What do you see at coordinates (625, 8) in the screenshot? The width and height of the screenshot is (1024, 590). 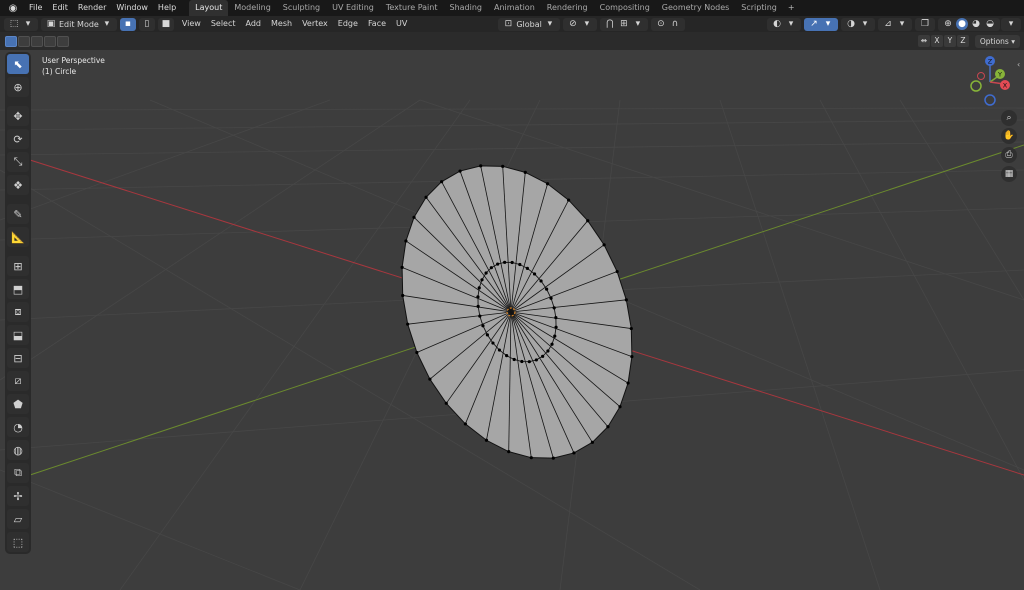 I see `tab-compositing: Compositing` at bounding box center [625, 8].